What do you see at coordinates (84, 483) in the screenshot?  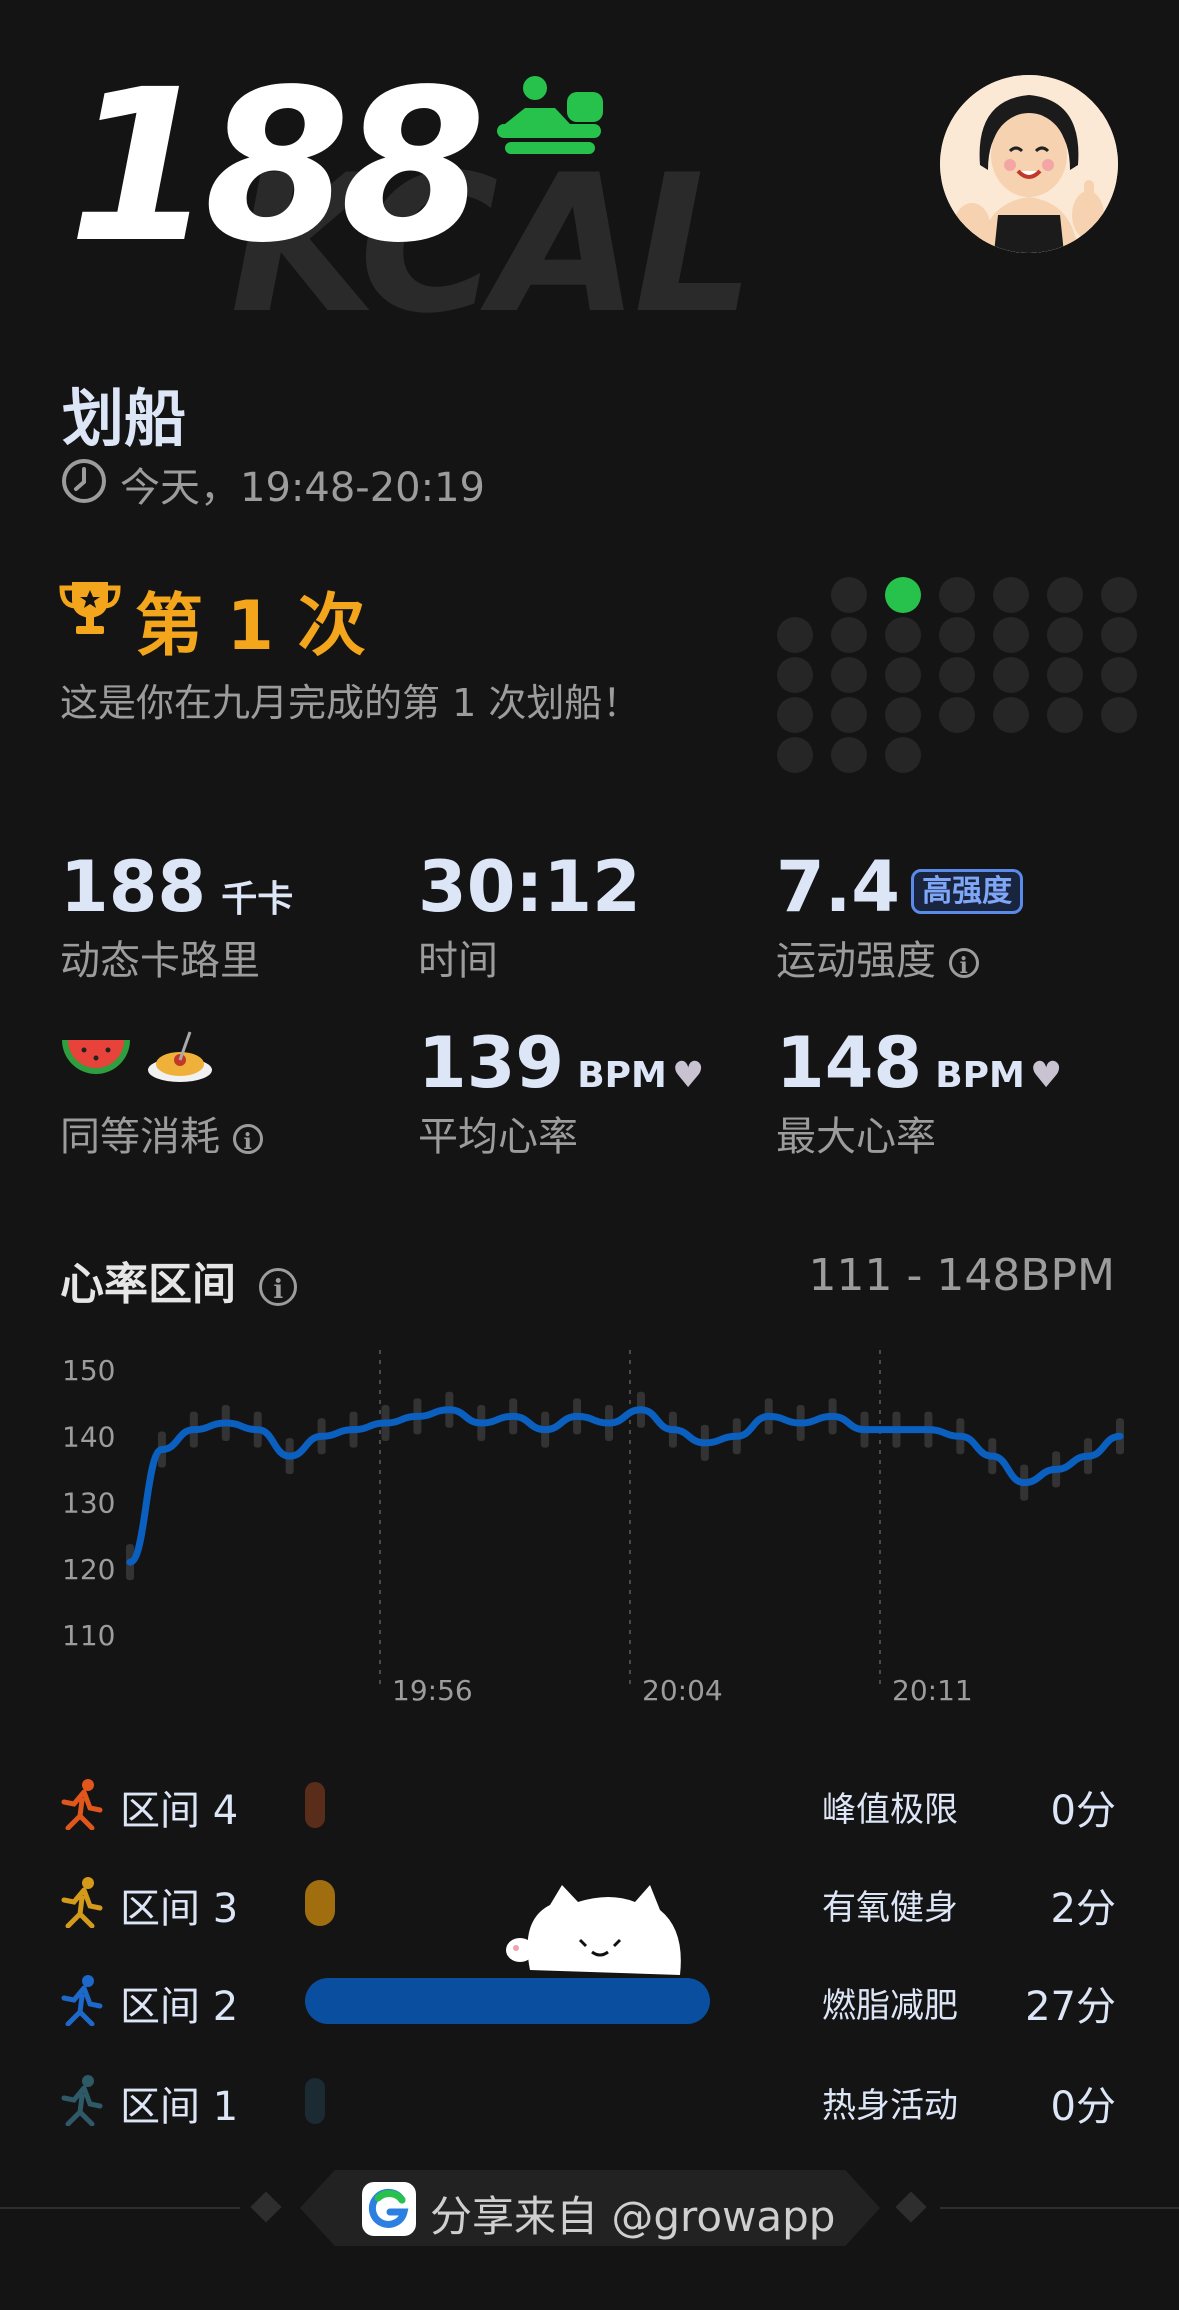 I see `clock-icon` at bounding box center [84, 483].